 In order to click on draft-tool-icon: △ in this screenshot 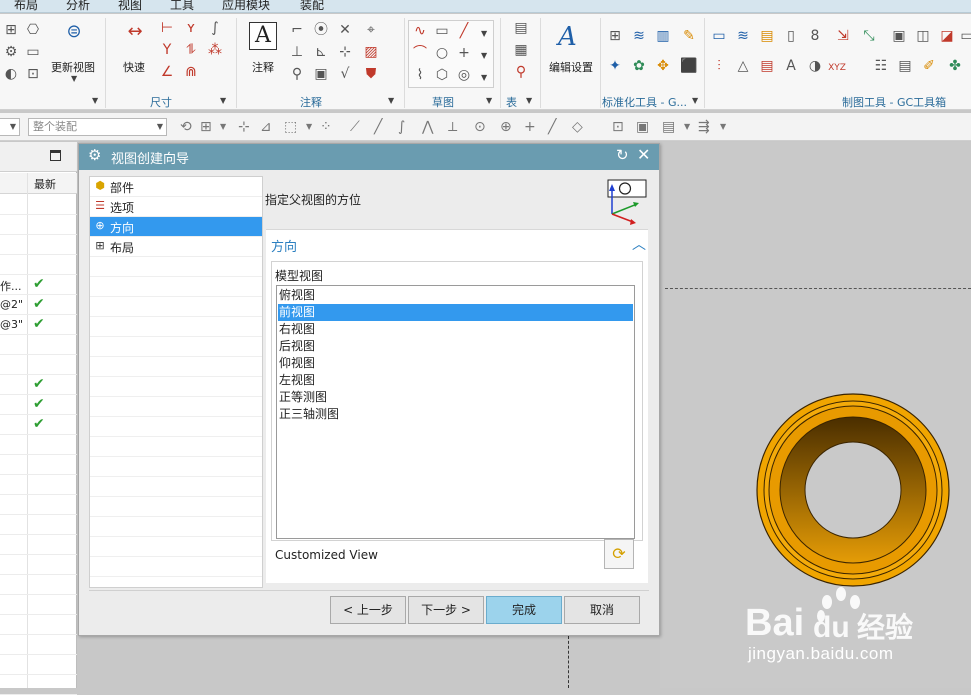, I will do `click(743, 66)`.